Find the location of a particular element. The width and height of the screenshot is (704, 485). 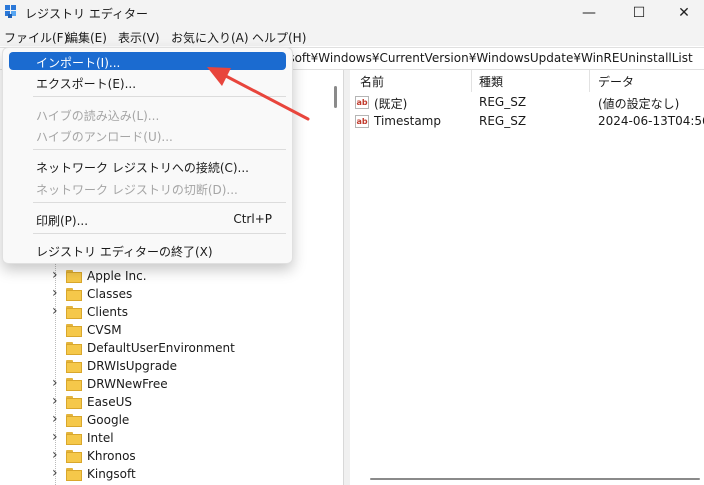

menu-edit: 編集(E) is located at coordinates (86, 37).